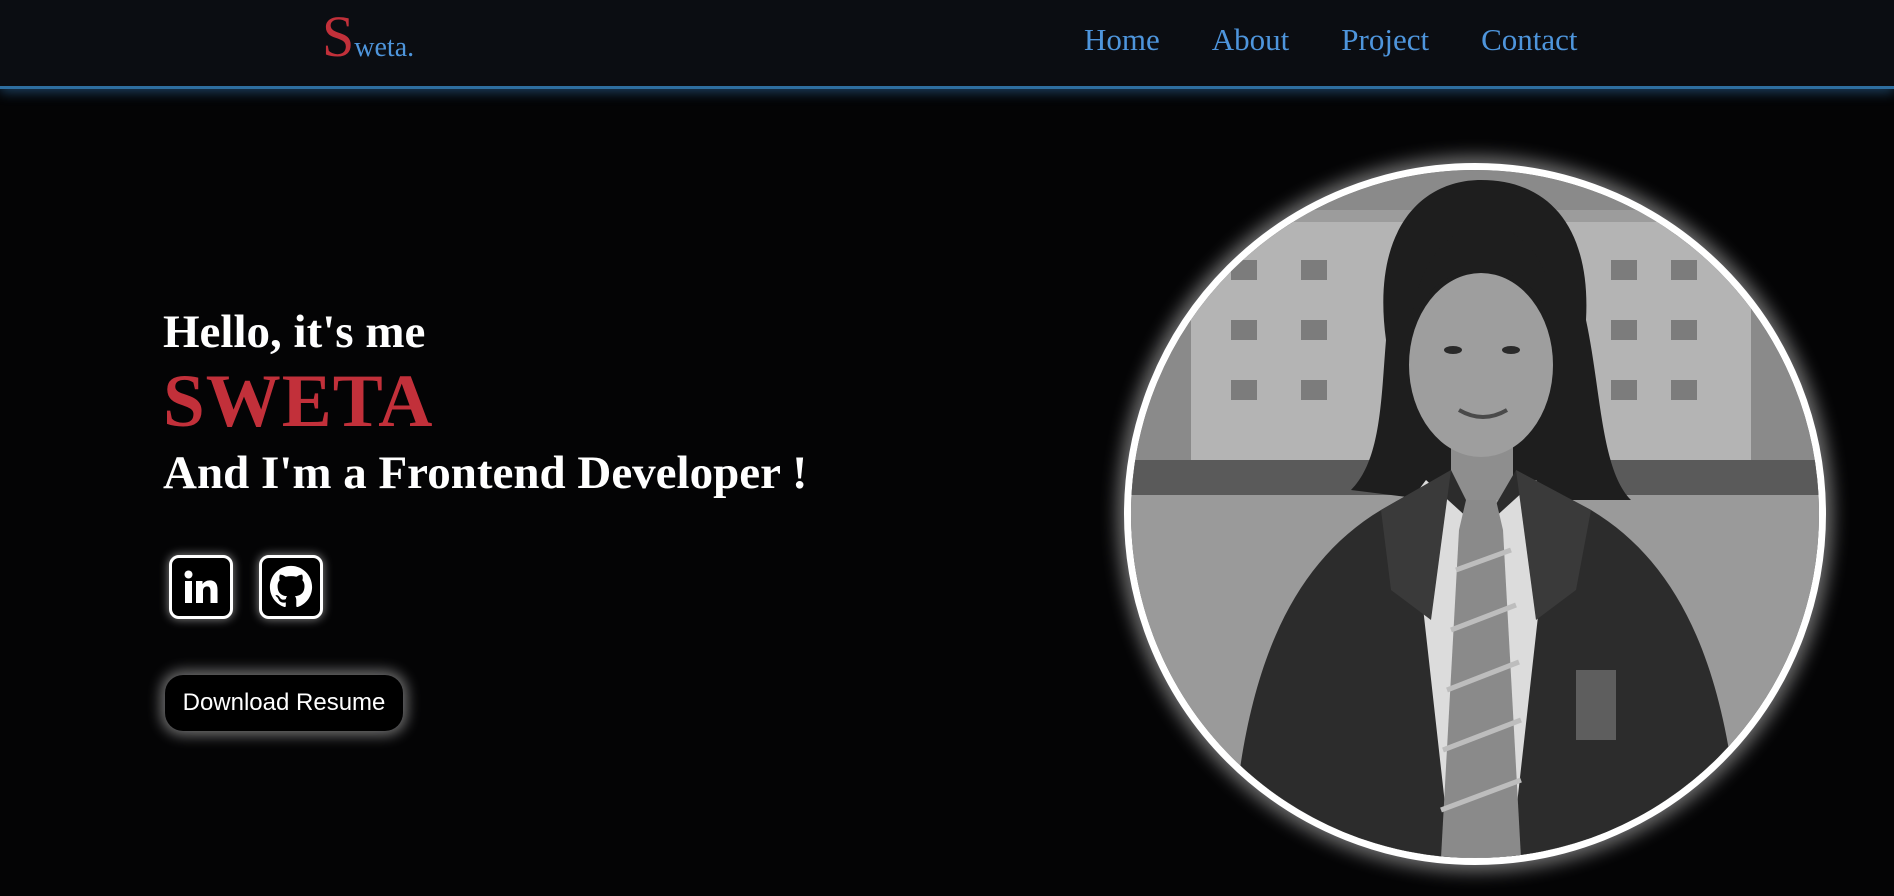 This screenshot has width=1894, height=896. Describe the element at coordinates (1122, 40) in the screenshot. I see `nav-home: Home` at that location.